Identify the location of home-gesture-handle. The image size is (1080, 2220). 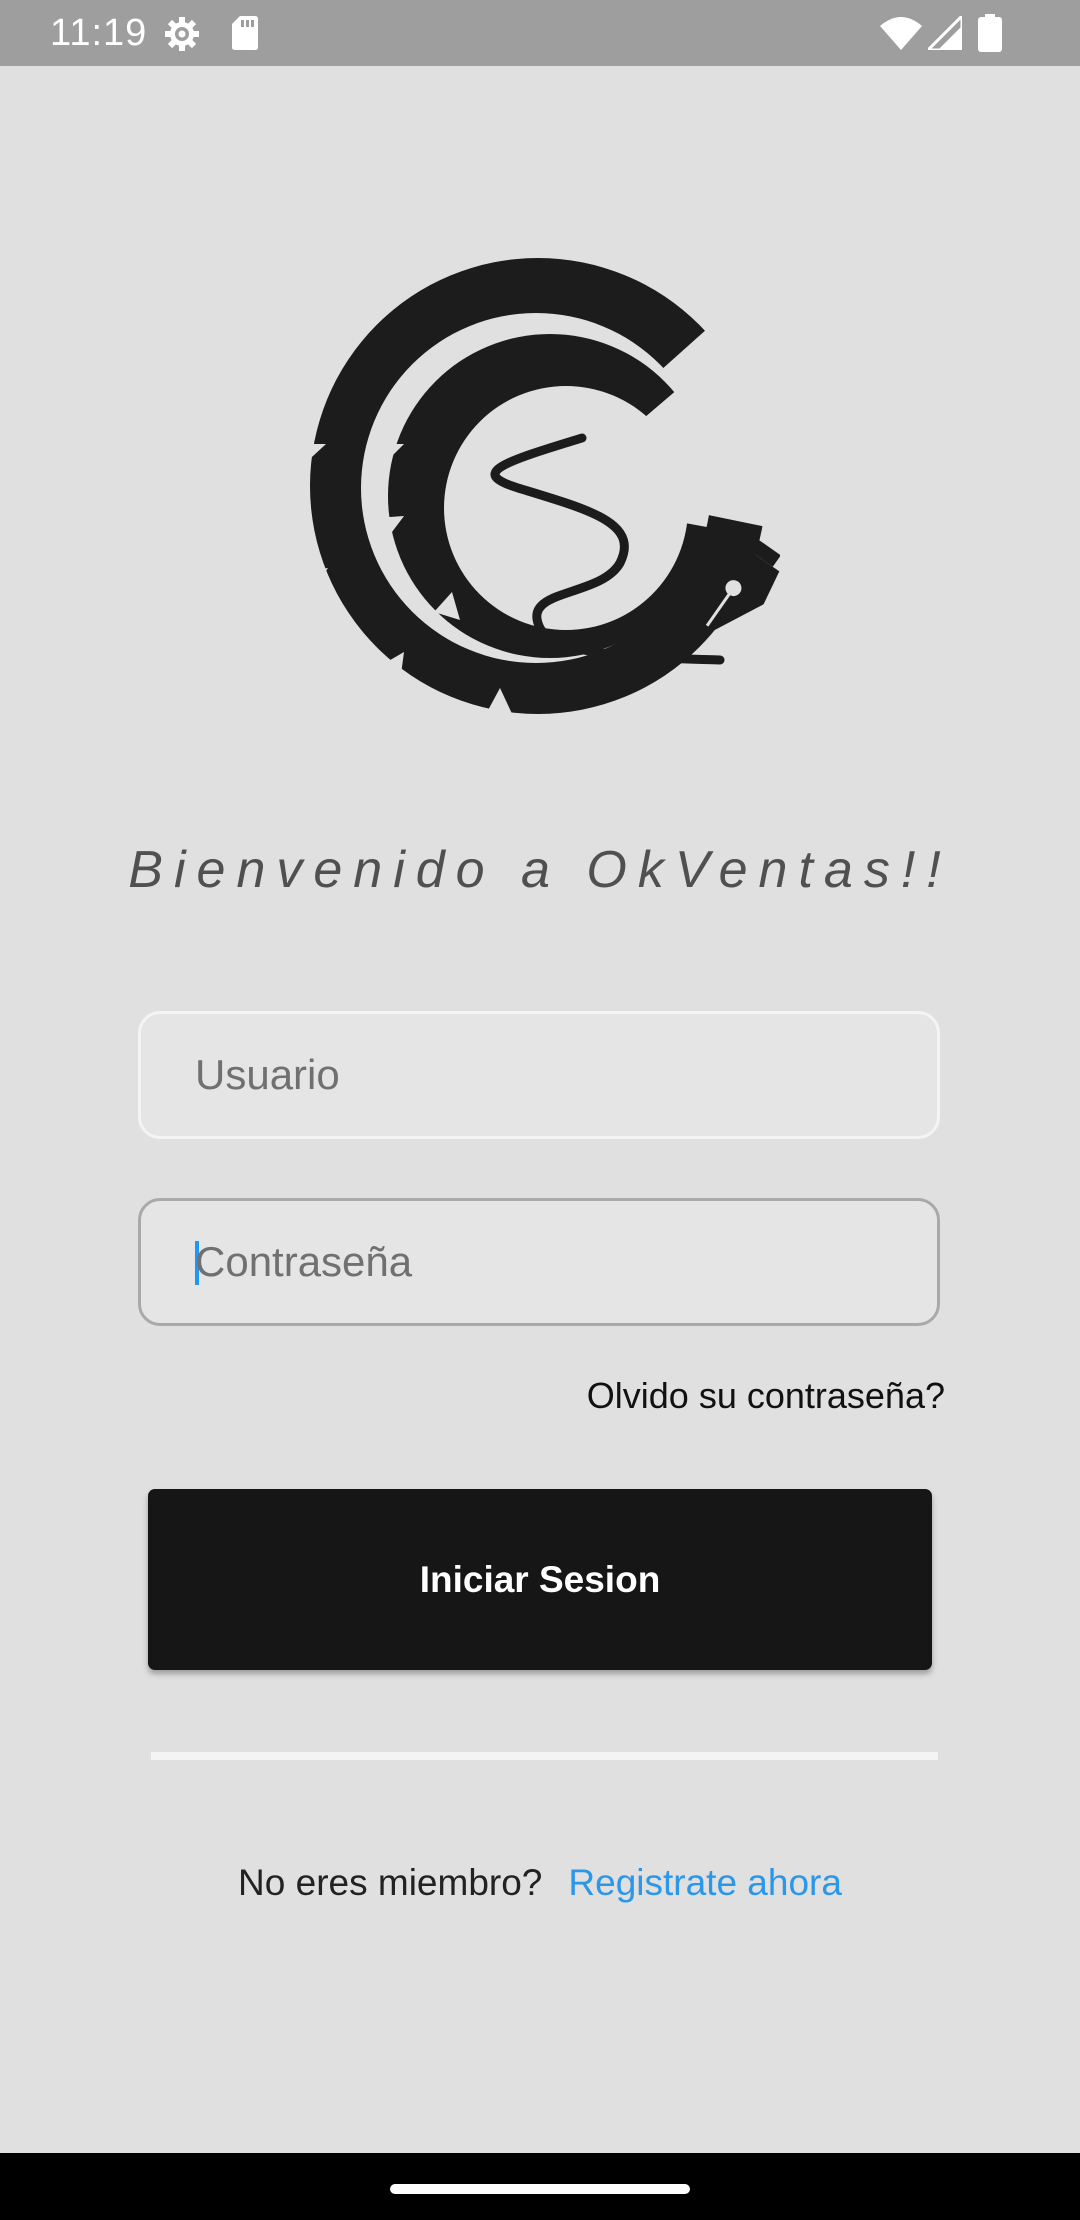
(540, 2189).